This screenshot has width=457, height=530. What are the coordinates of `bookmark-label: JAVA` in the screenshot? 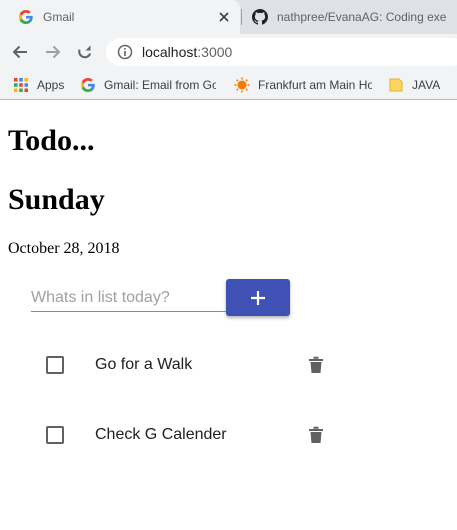 It's located at (426, 84).